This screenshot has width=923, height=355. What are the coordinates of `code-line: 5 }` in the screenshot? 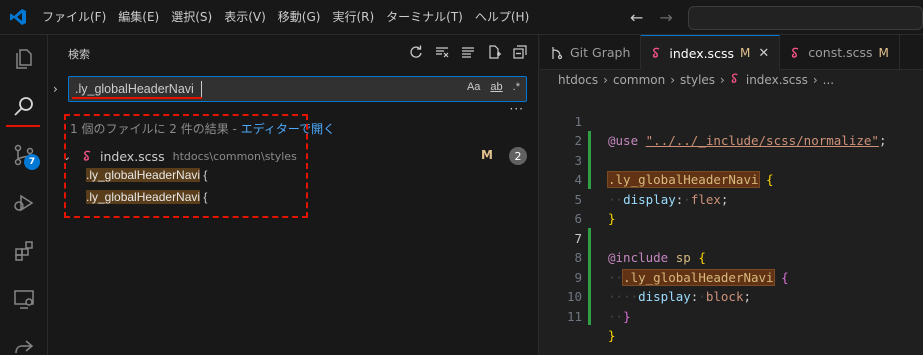 It's located at (731, 198).